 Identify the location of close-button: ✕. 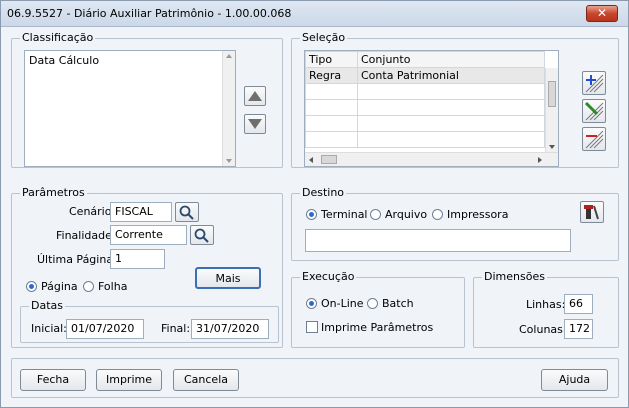
(602, 13).